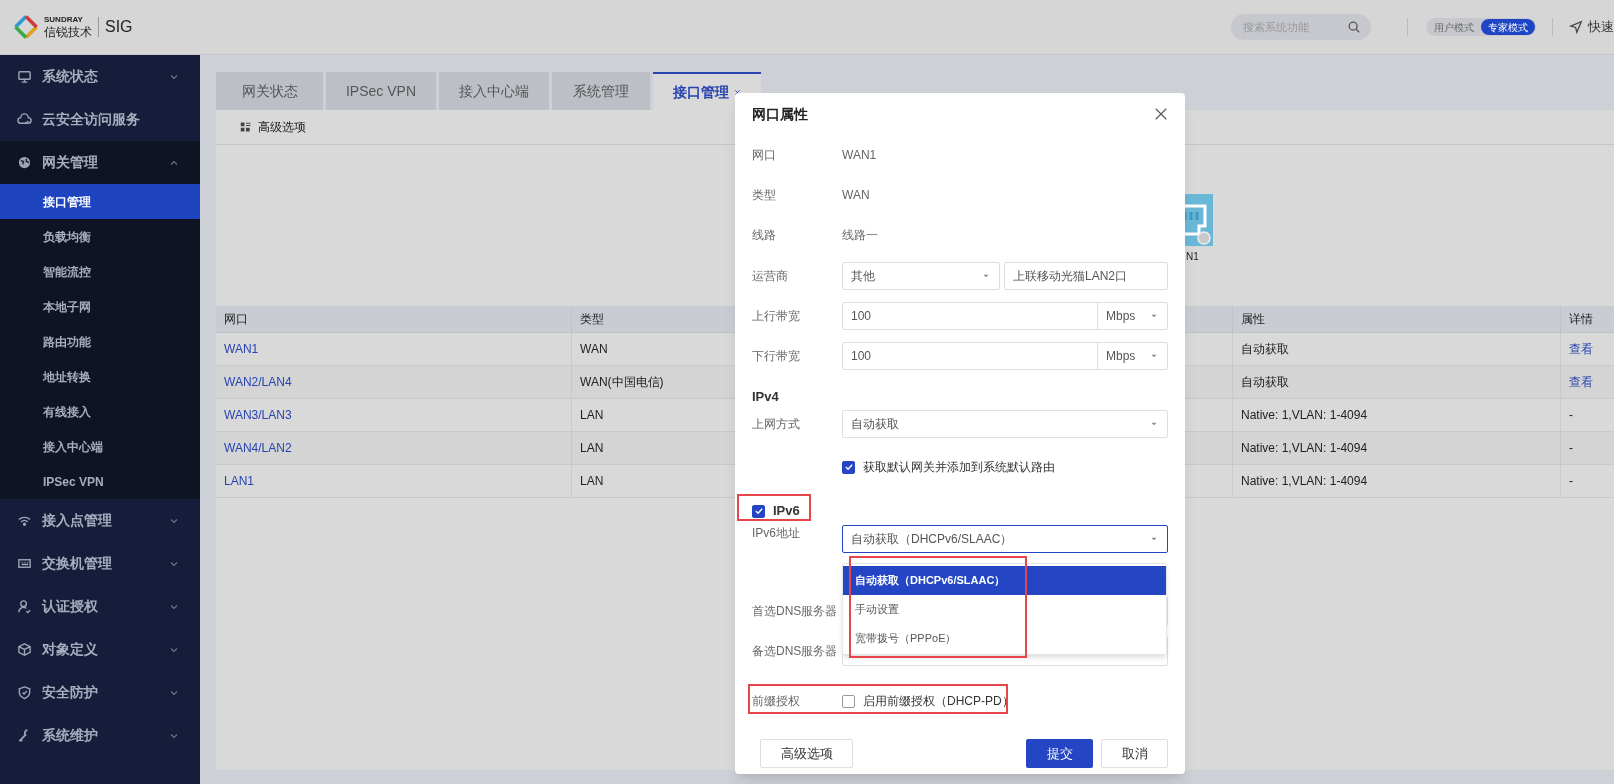  What do you see at coordinates (64, 20) in the screenshot?
I see `logo-caption: SUNDRAY` at bounding box center [64, 20].